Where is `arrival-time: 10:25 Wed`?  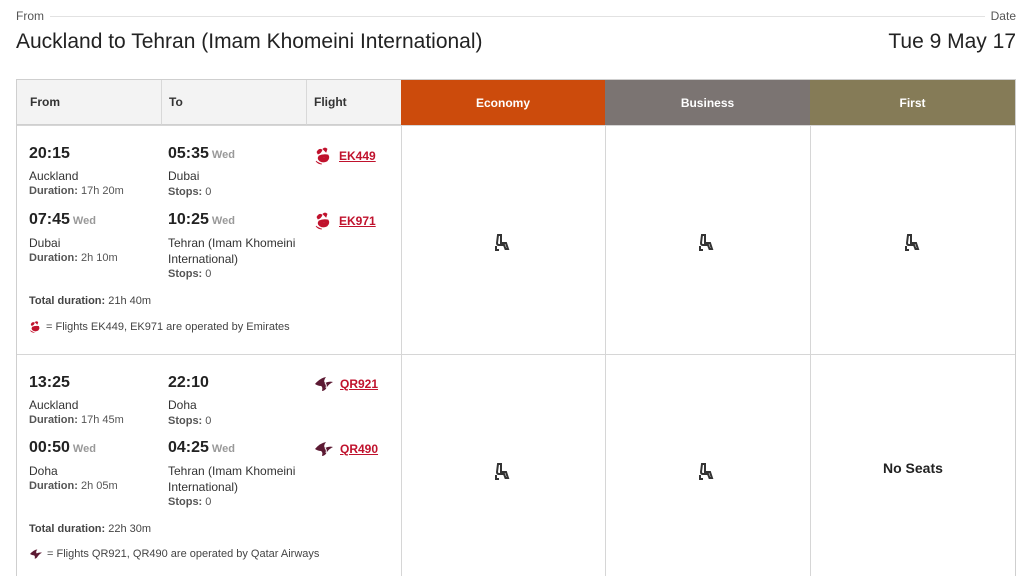
arrival-time: 10:25 Wed is located at coordinates (201, 219).